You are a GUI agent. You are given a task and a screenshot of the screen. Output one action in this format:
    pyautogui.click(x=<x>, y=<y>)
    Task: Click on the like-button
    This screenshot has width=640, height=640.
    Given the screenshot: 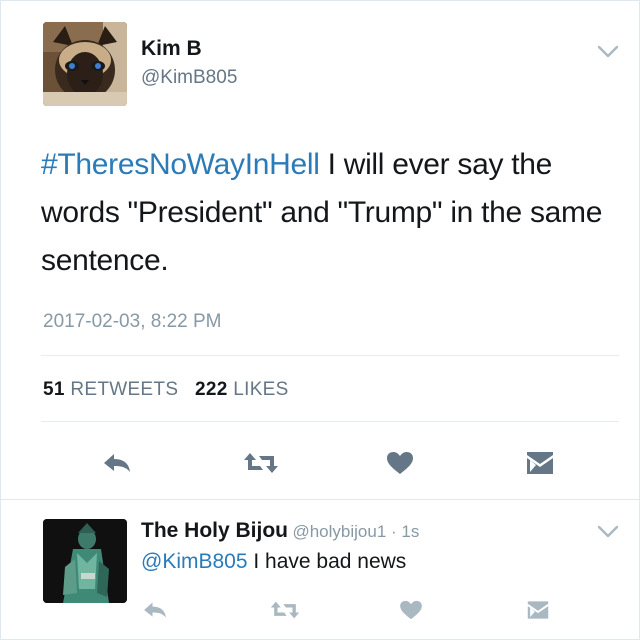 What is the action you would take?
    pyautogui.click(x=400, y=463)
    